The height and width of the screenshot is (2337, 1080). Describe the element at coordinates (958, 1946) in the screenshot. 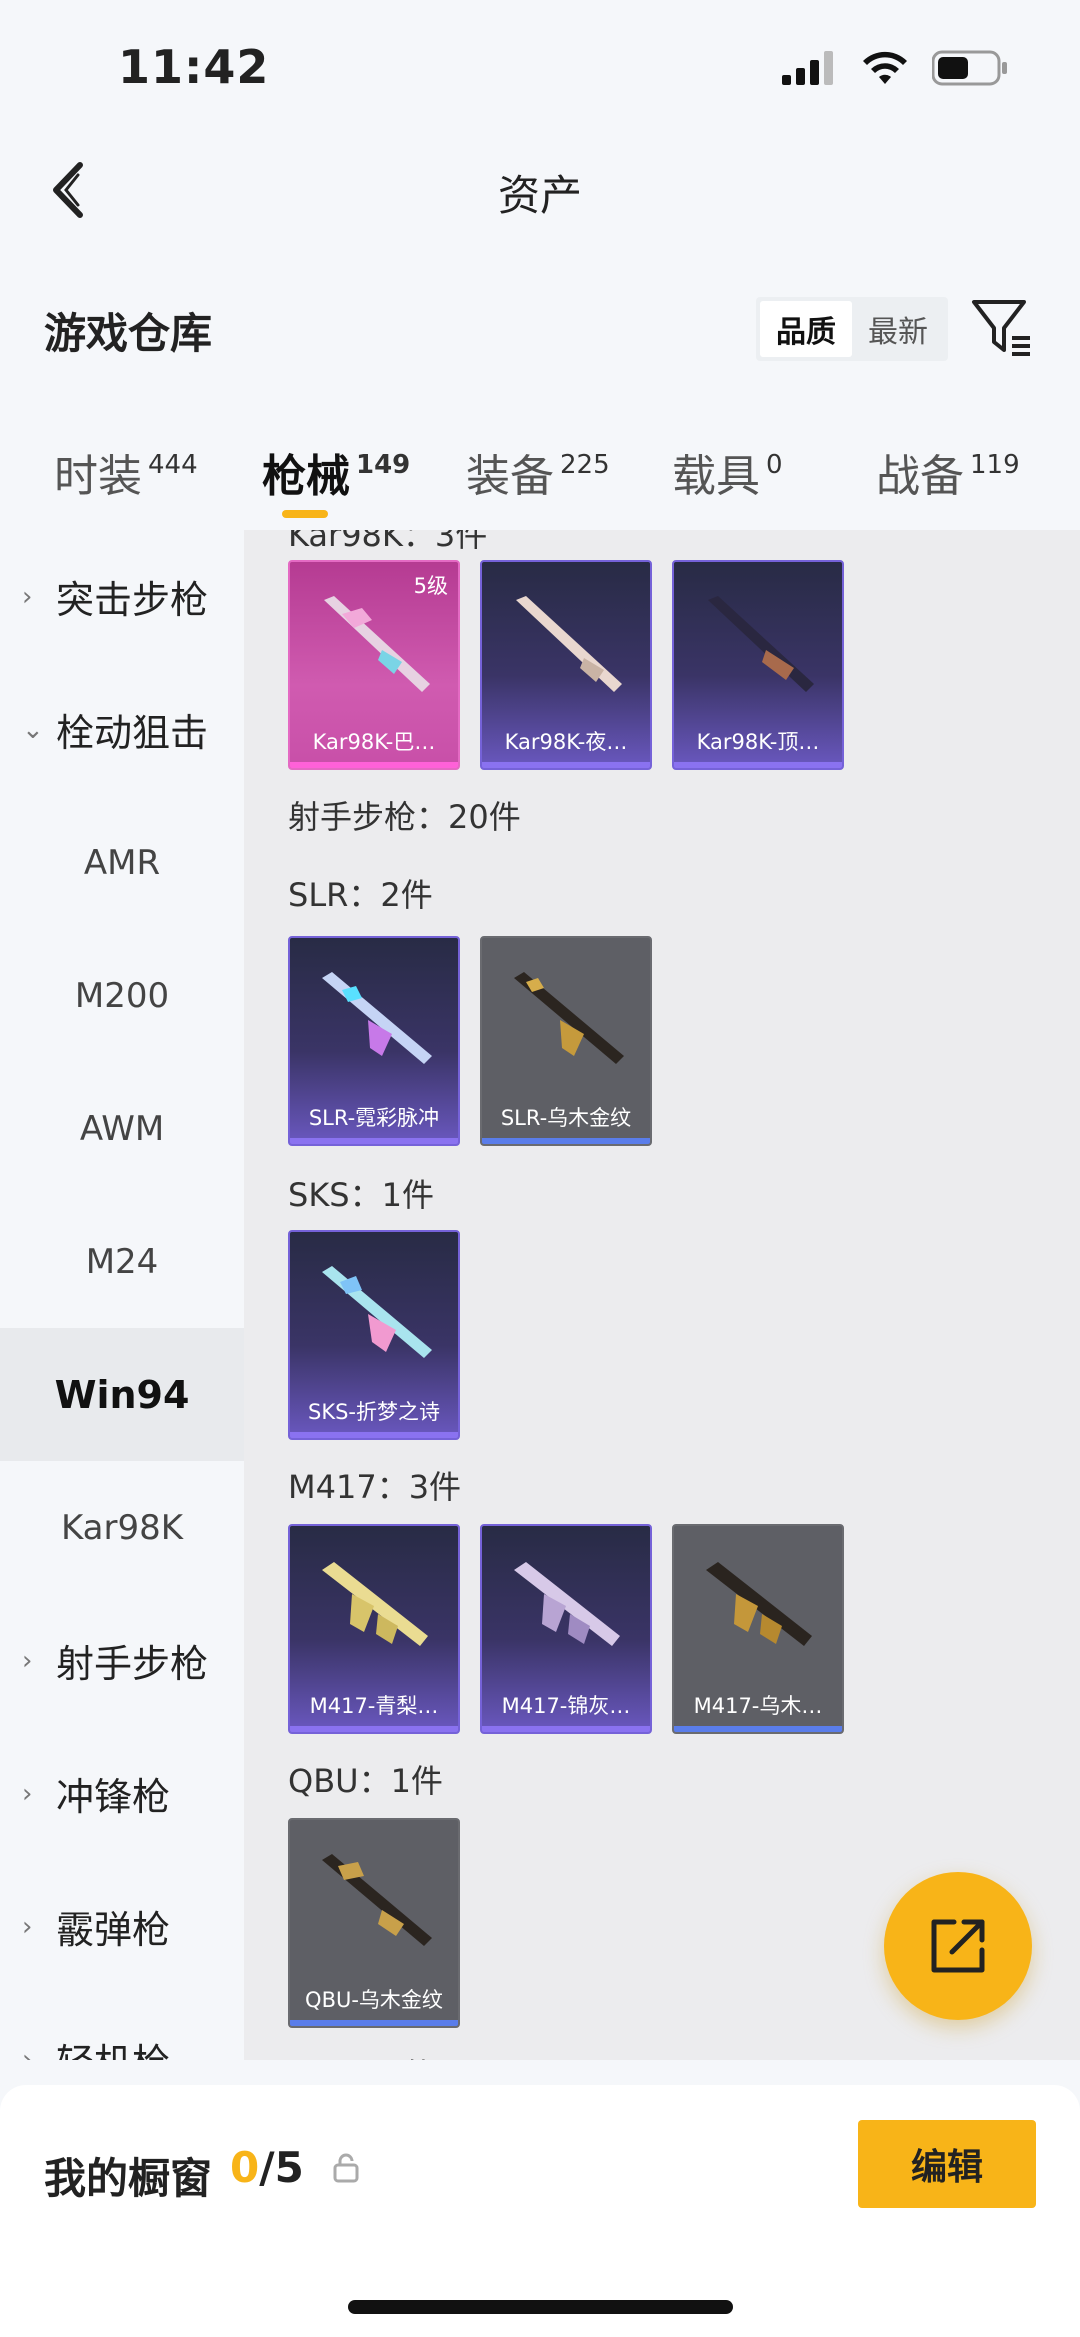

I see `share-fab-button` at that location.